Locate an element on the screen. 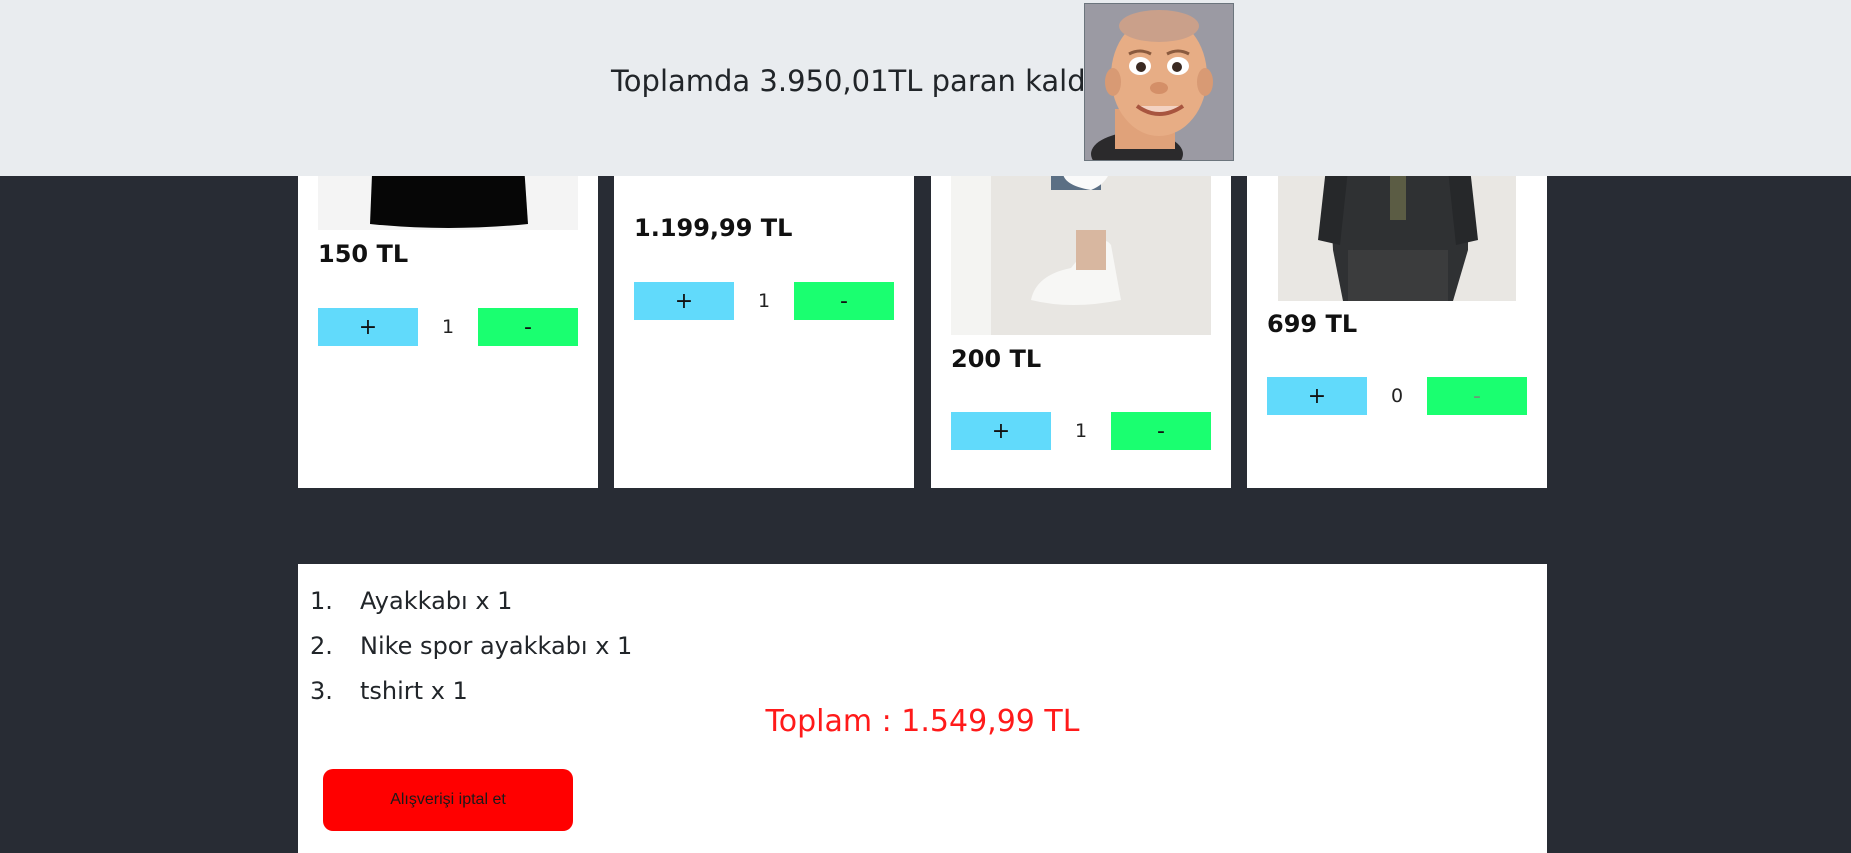 This screenshot has width=1851, height=853. basket-item: 2. Nike spor ayakkabı x 1 is located at coordinates (471, 645).